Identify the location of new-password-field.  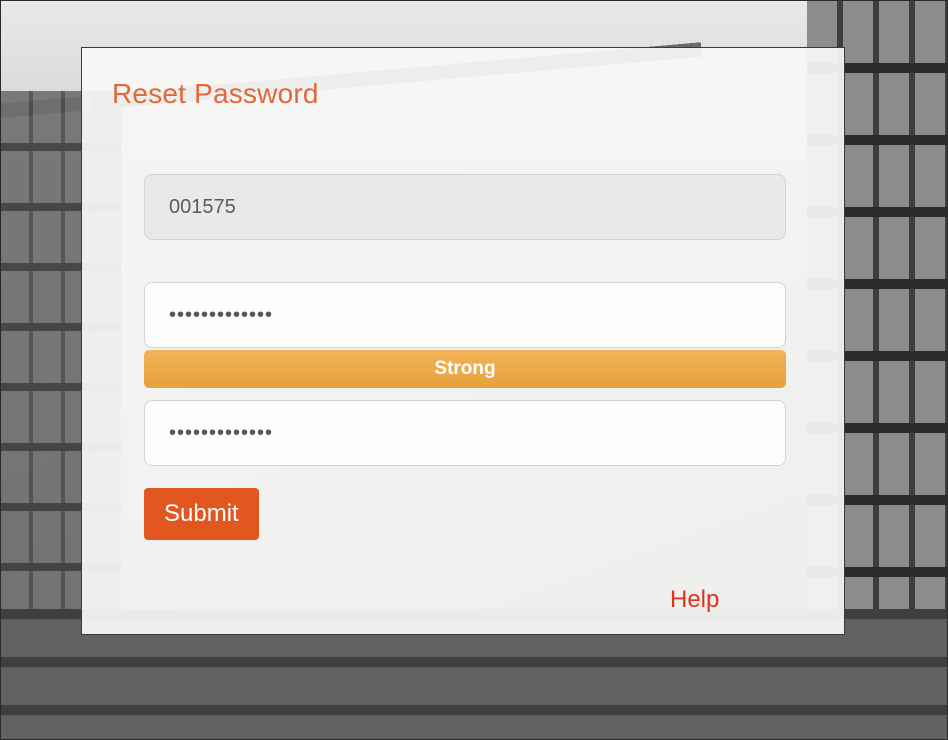
(465, 315).